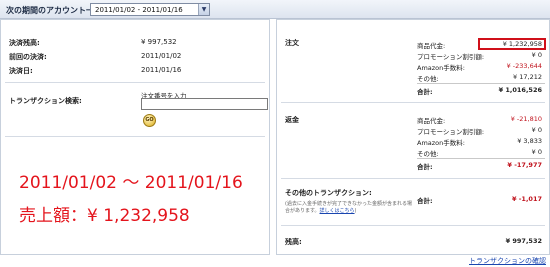  What do you see at coordinates (507, 261) in the screenshot?
I see `transaction-confirm-link: トランザクションの確認` at bounding box center [507, 261].